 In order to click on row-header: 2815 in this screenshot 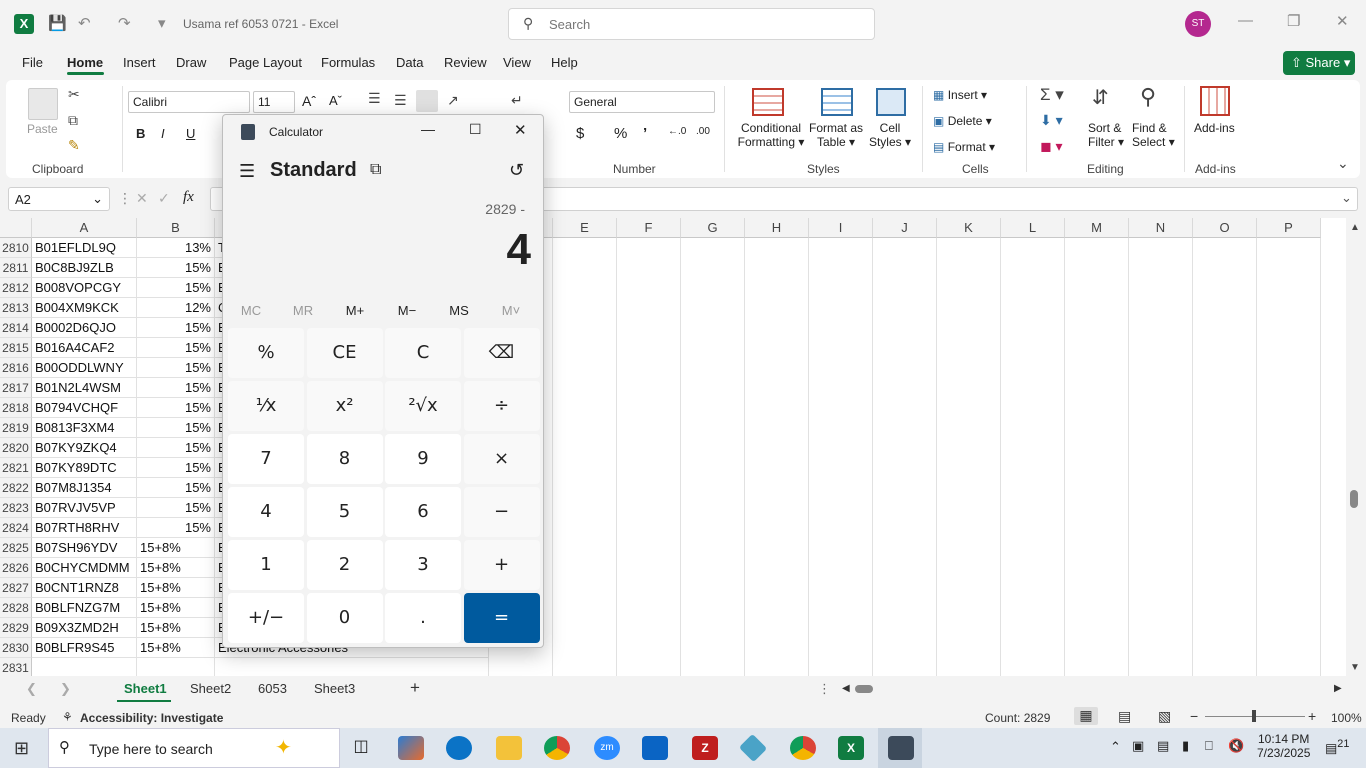, I will do `click(16, 348)`.